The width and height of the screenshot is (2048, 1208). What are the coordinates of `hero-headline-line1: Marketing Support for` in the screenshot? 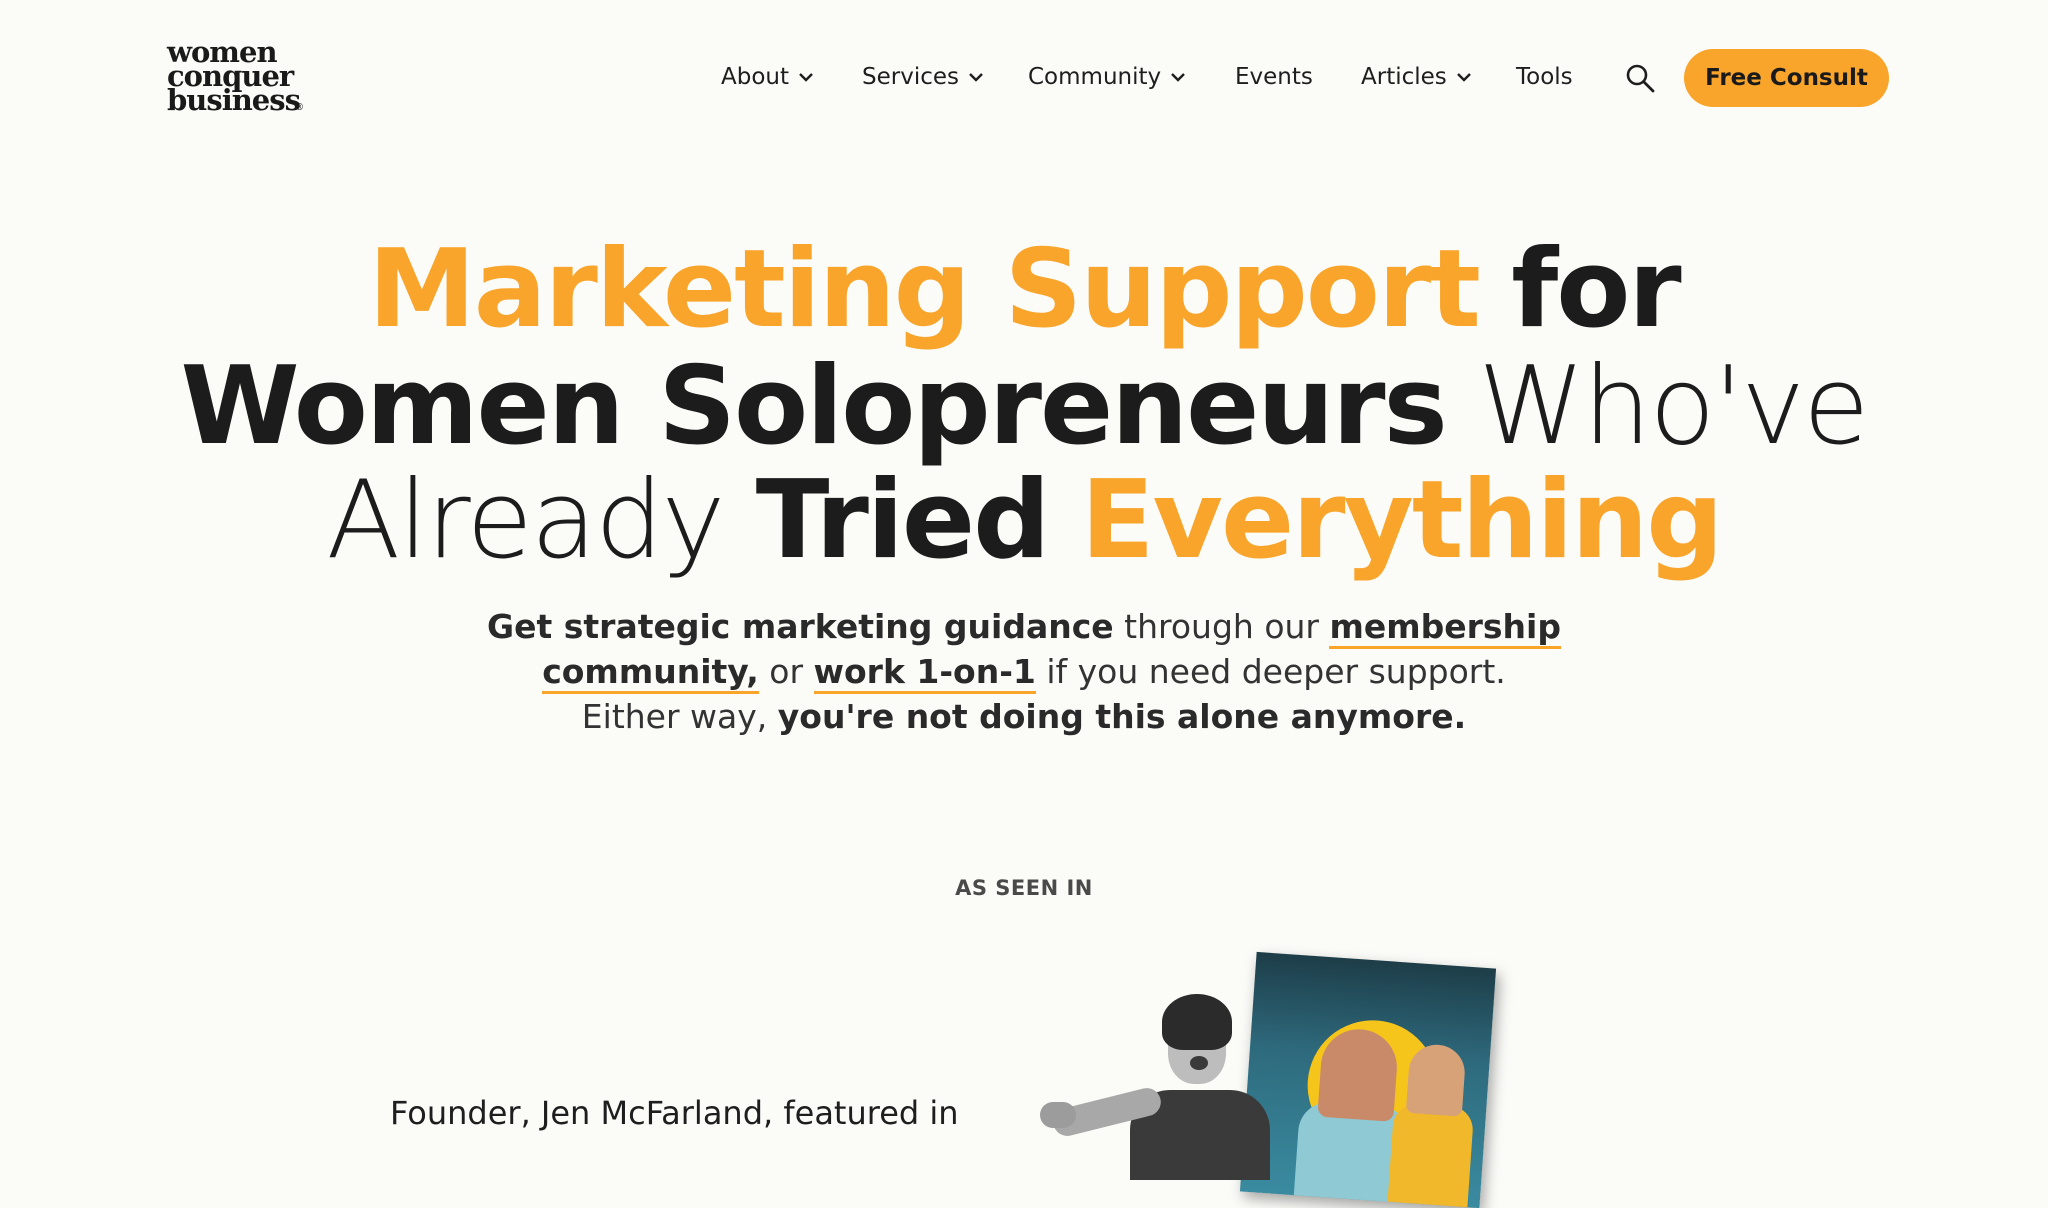 It's located at (1024, 290).